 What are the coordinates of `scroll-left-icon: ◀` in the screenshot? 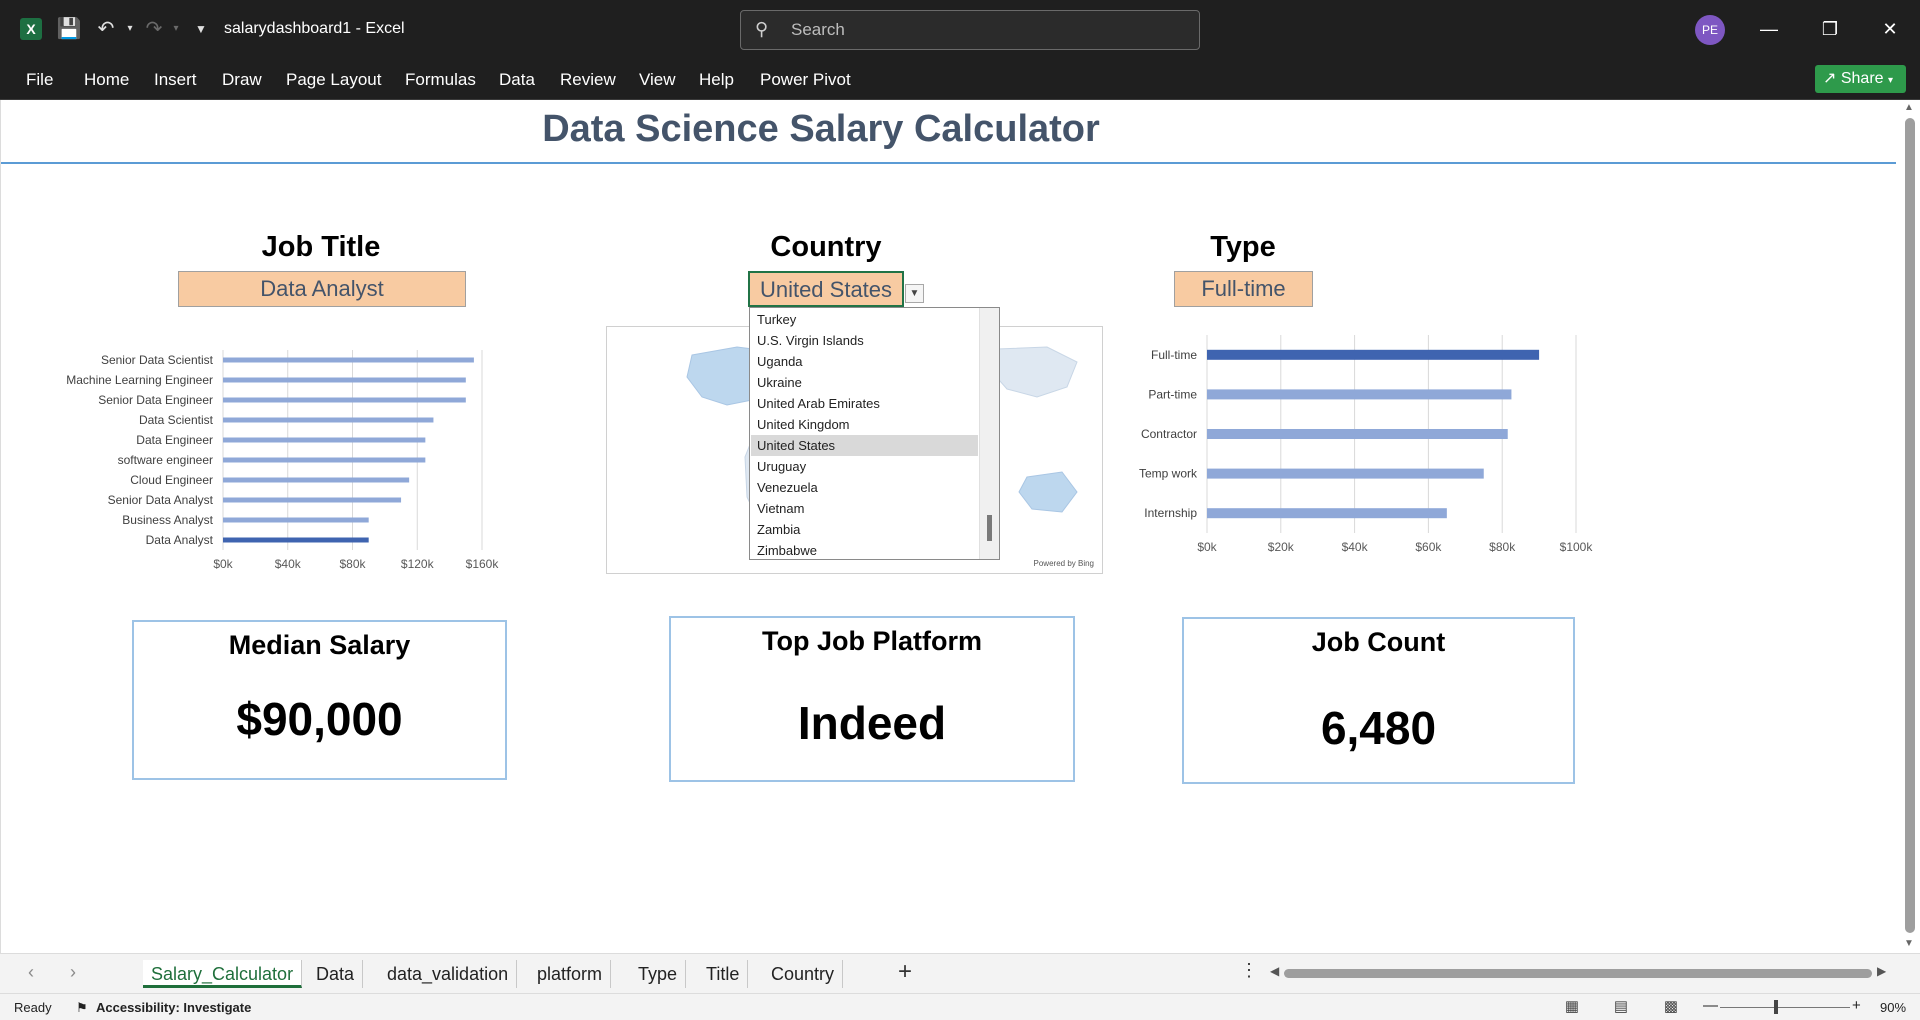 It's located at (1274, 971).